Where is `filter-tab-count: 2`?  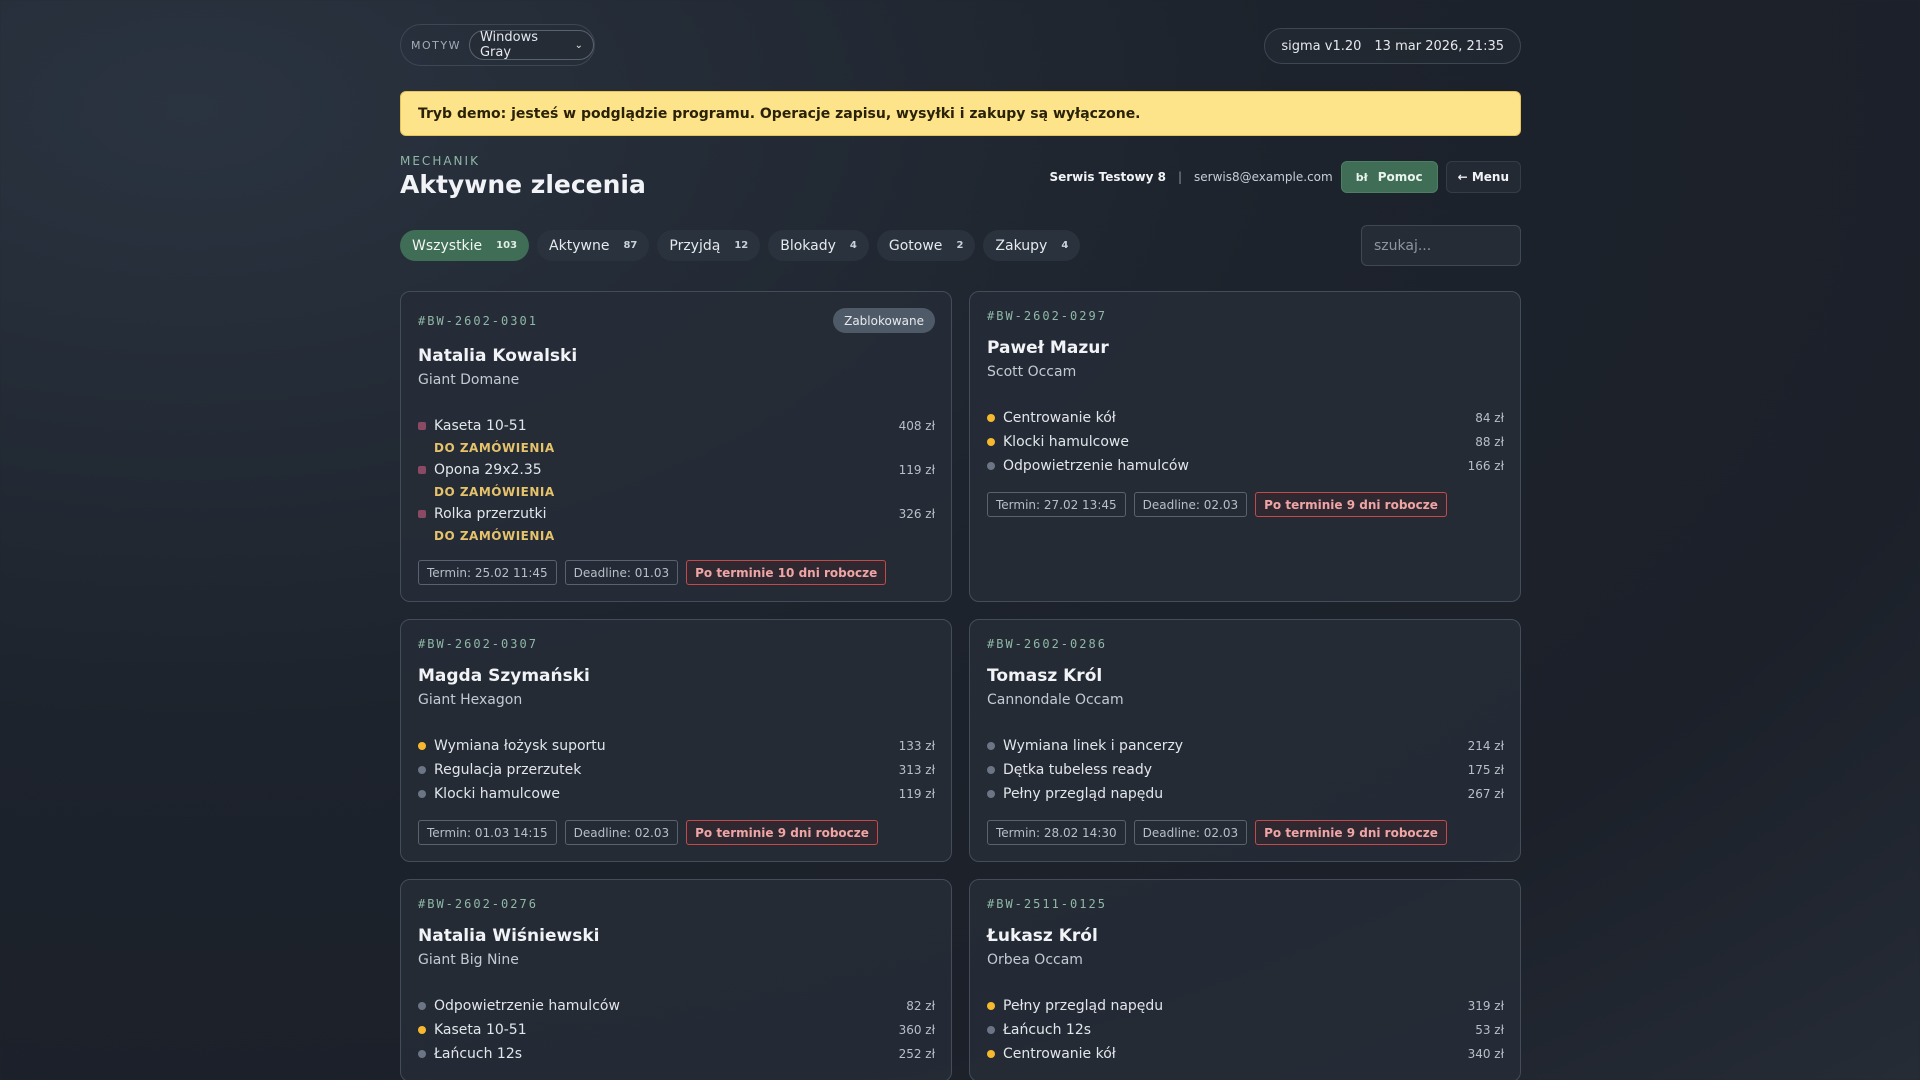 filter-tab-count: 2 is located at coordinates (960, 245).